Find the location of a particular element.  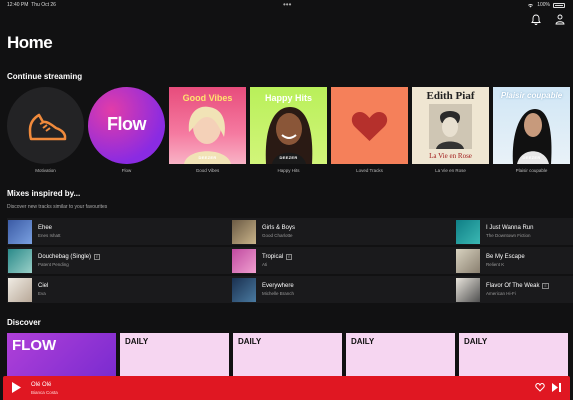

stream-caption: Motivation is located at coordinates (45, 170).